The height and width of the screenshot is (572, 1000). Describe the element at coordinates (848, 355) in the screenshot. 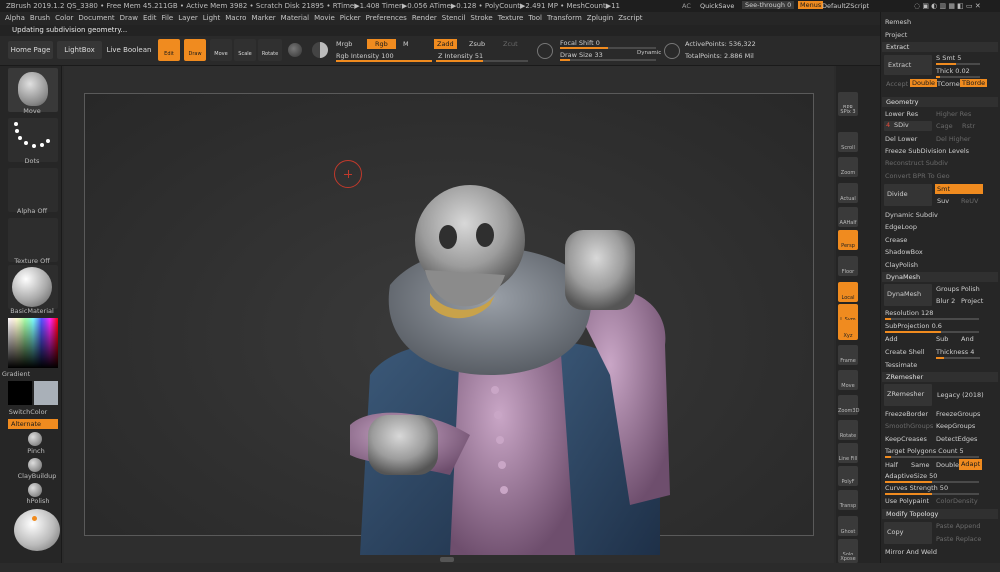

I see `tray-frame-icon: Frame` at that location.